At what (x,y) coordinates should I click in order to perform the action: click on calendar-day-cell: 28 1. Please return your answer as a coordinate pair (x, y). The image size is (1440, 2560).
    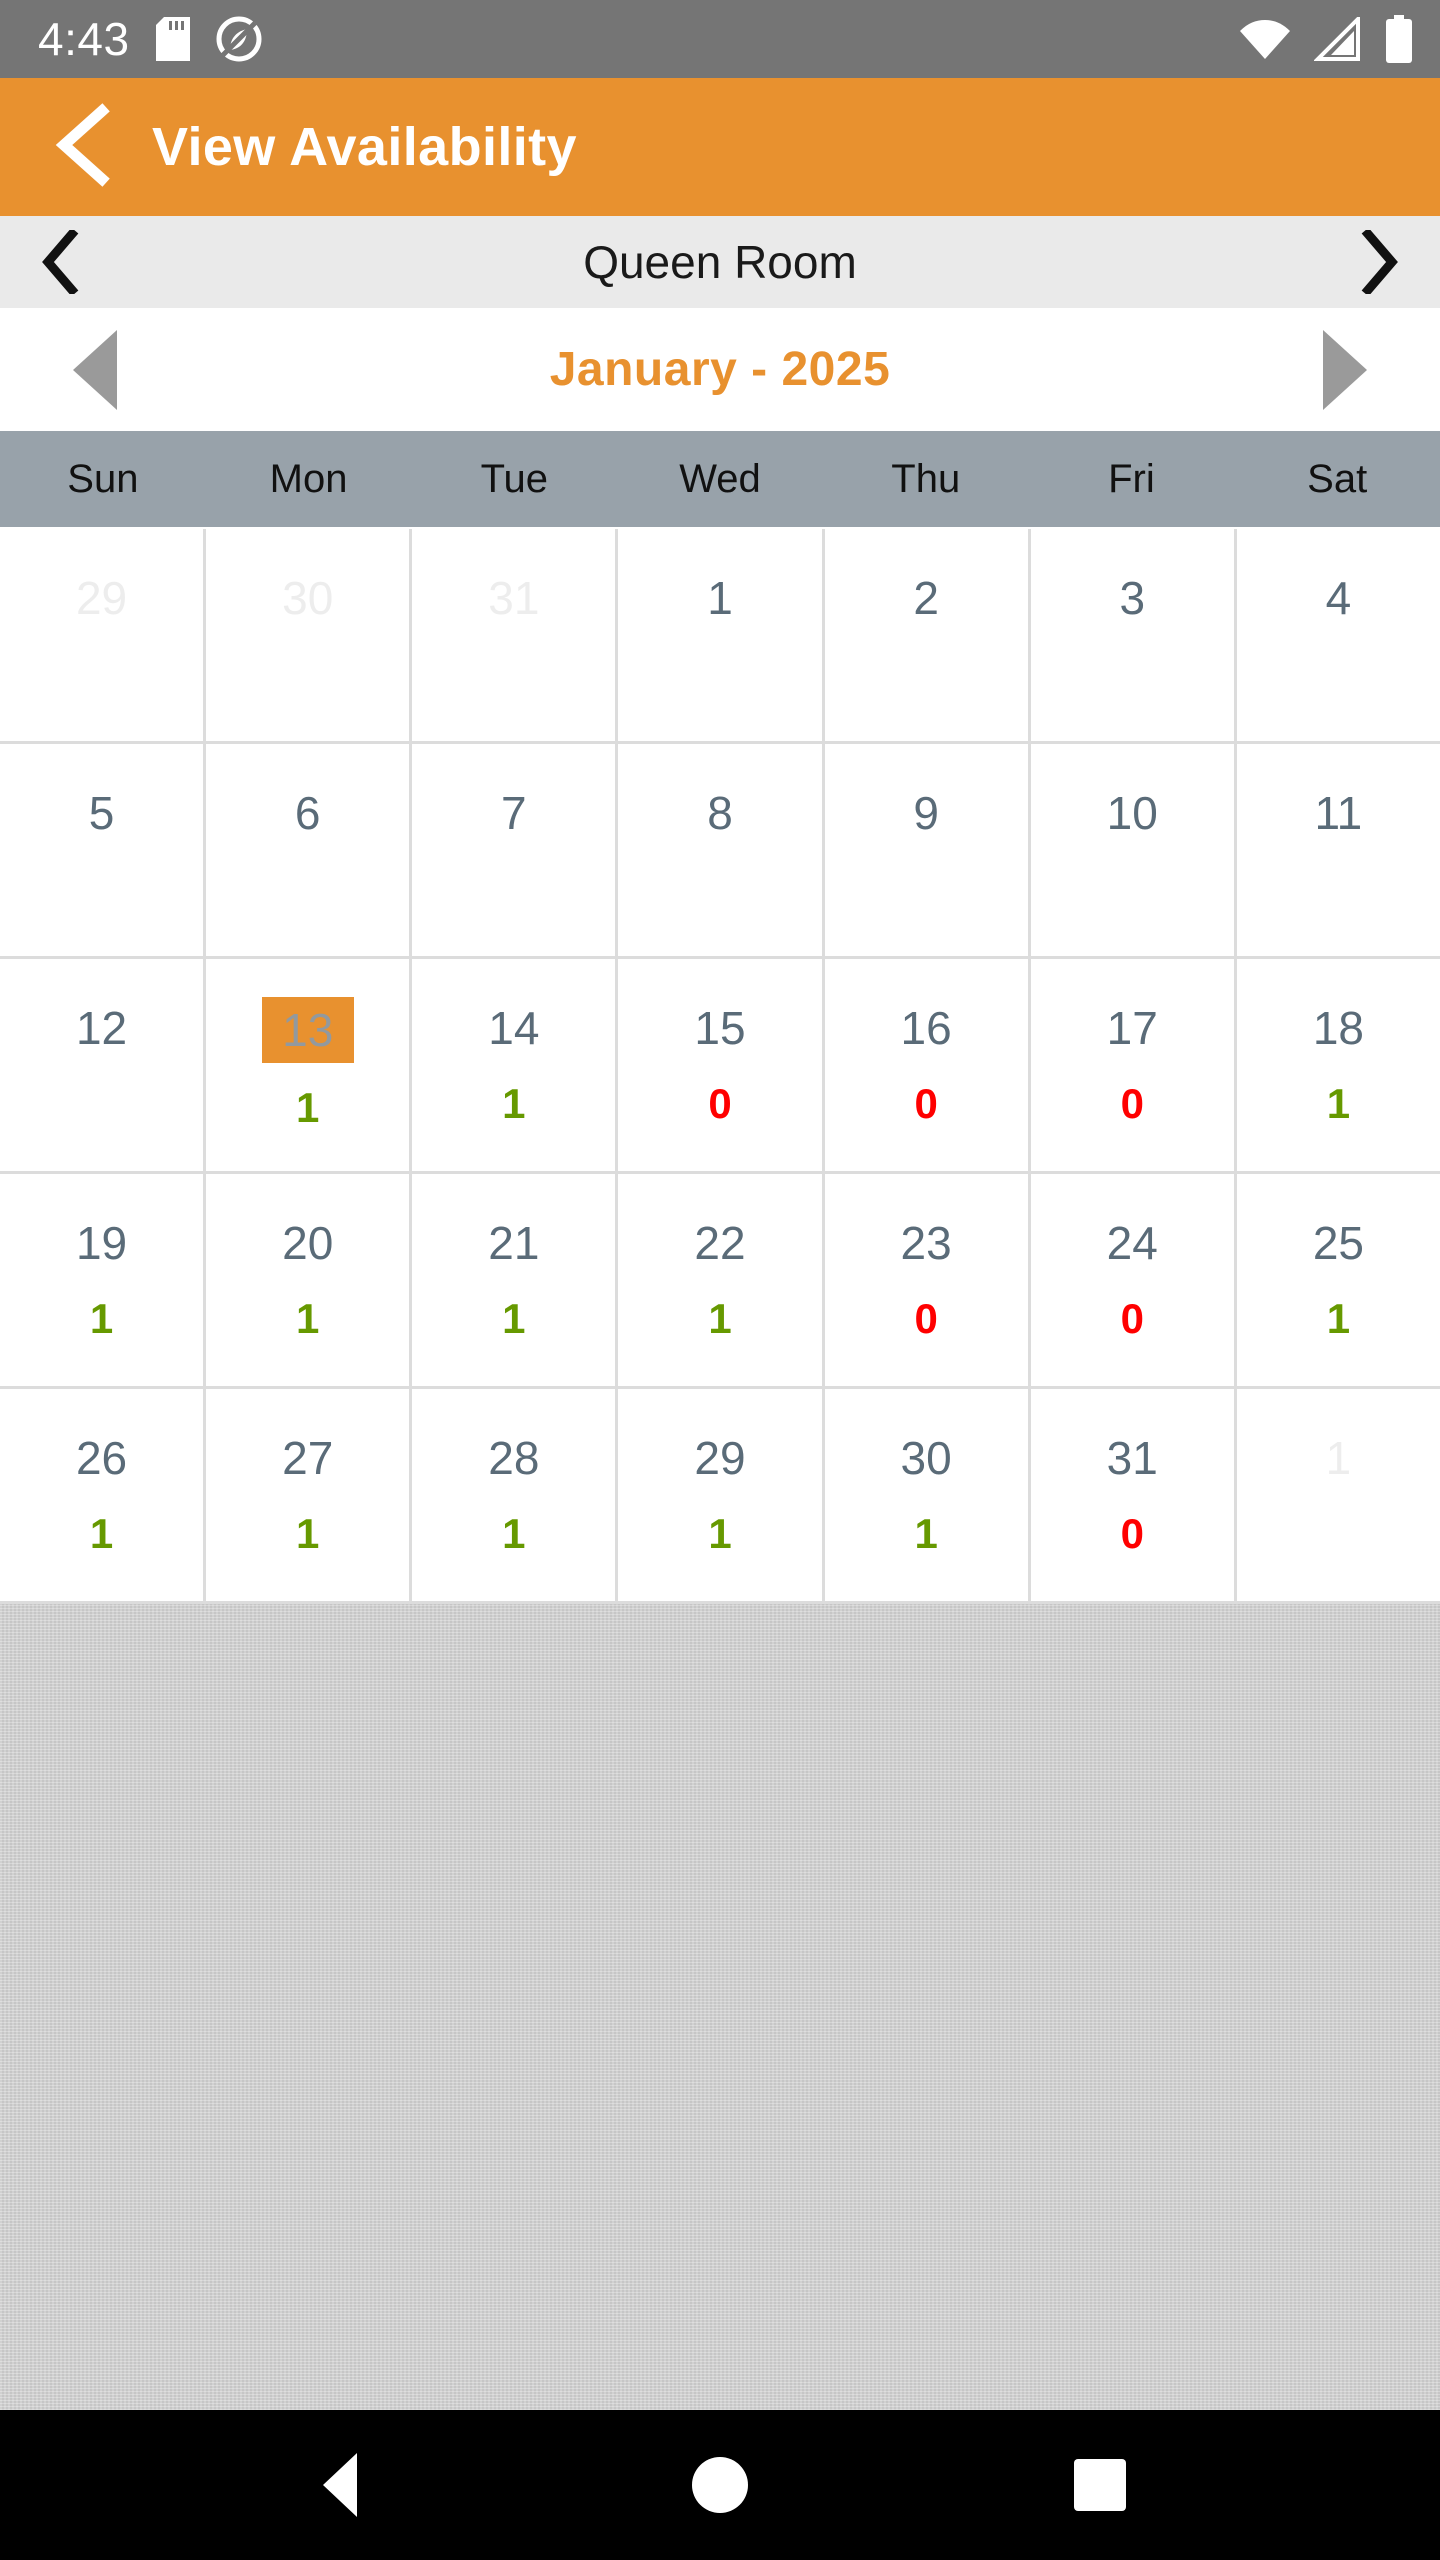
    Looking at the image, I should click on (515, 1495).